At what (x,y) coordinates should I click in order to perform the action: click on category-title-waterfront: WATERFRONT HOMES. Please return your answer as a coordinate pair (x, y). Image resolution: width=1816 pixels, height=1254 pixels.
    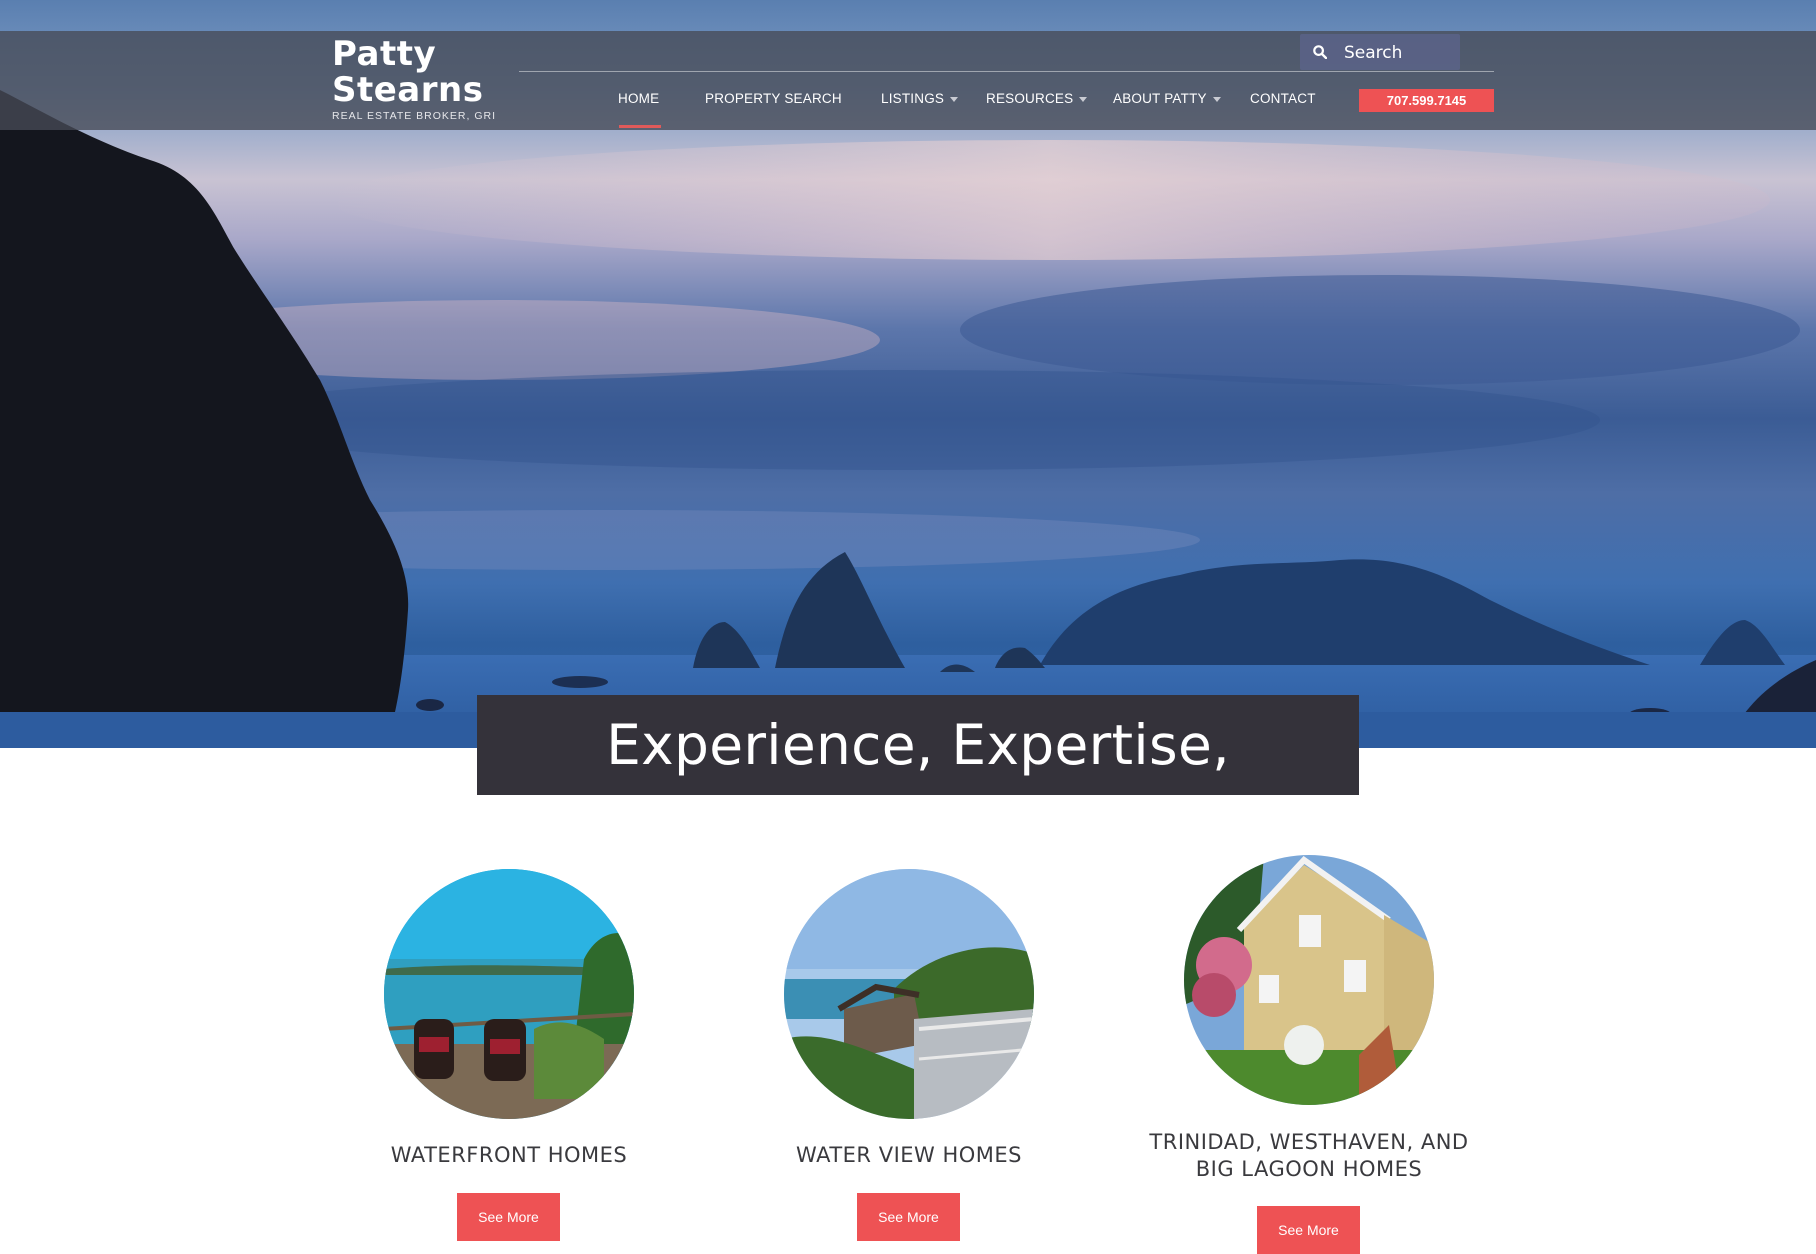
    Looking at the image, I should click on (509, 1155).